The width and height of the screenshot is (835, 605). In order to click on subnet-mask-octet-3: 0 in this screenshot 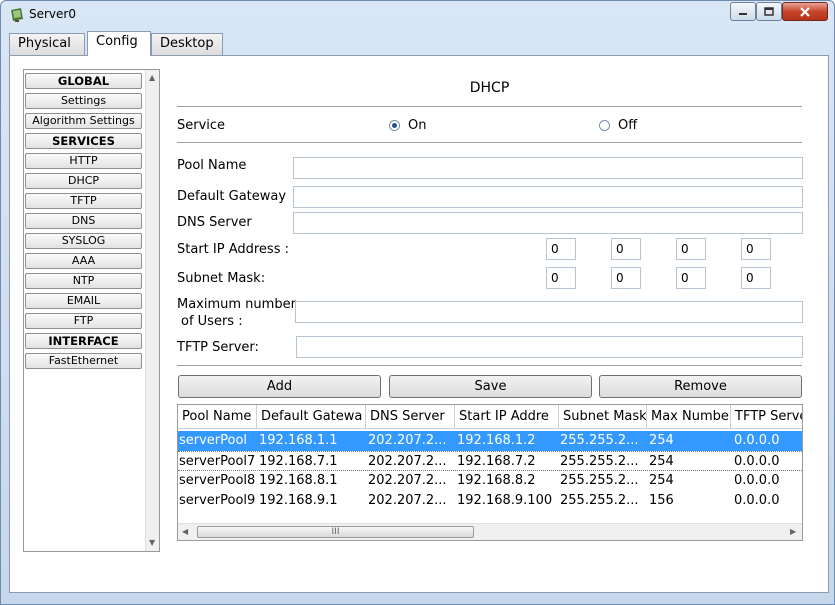, I will do `click(691, 278)`.